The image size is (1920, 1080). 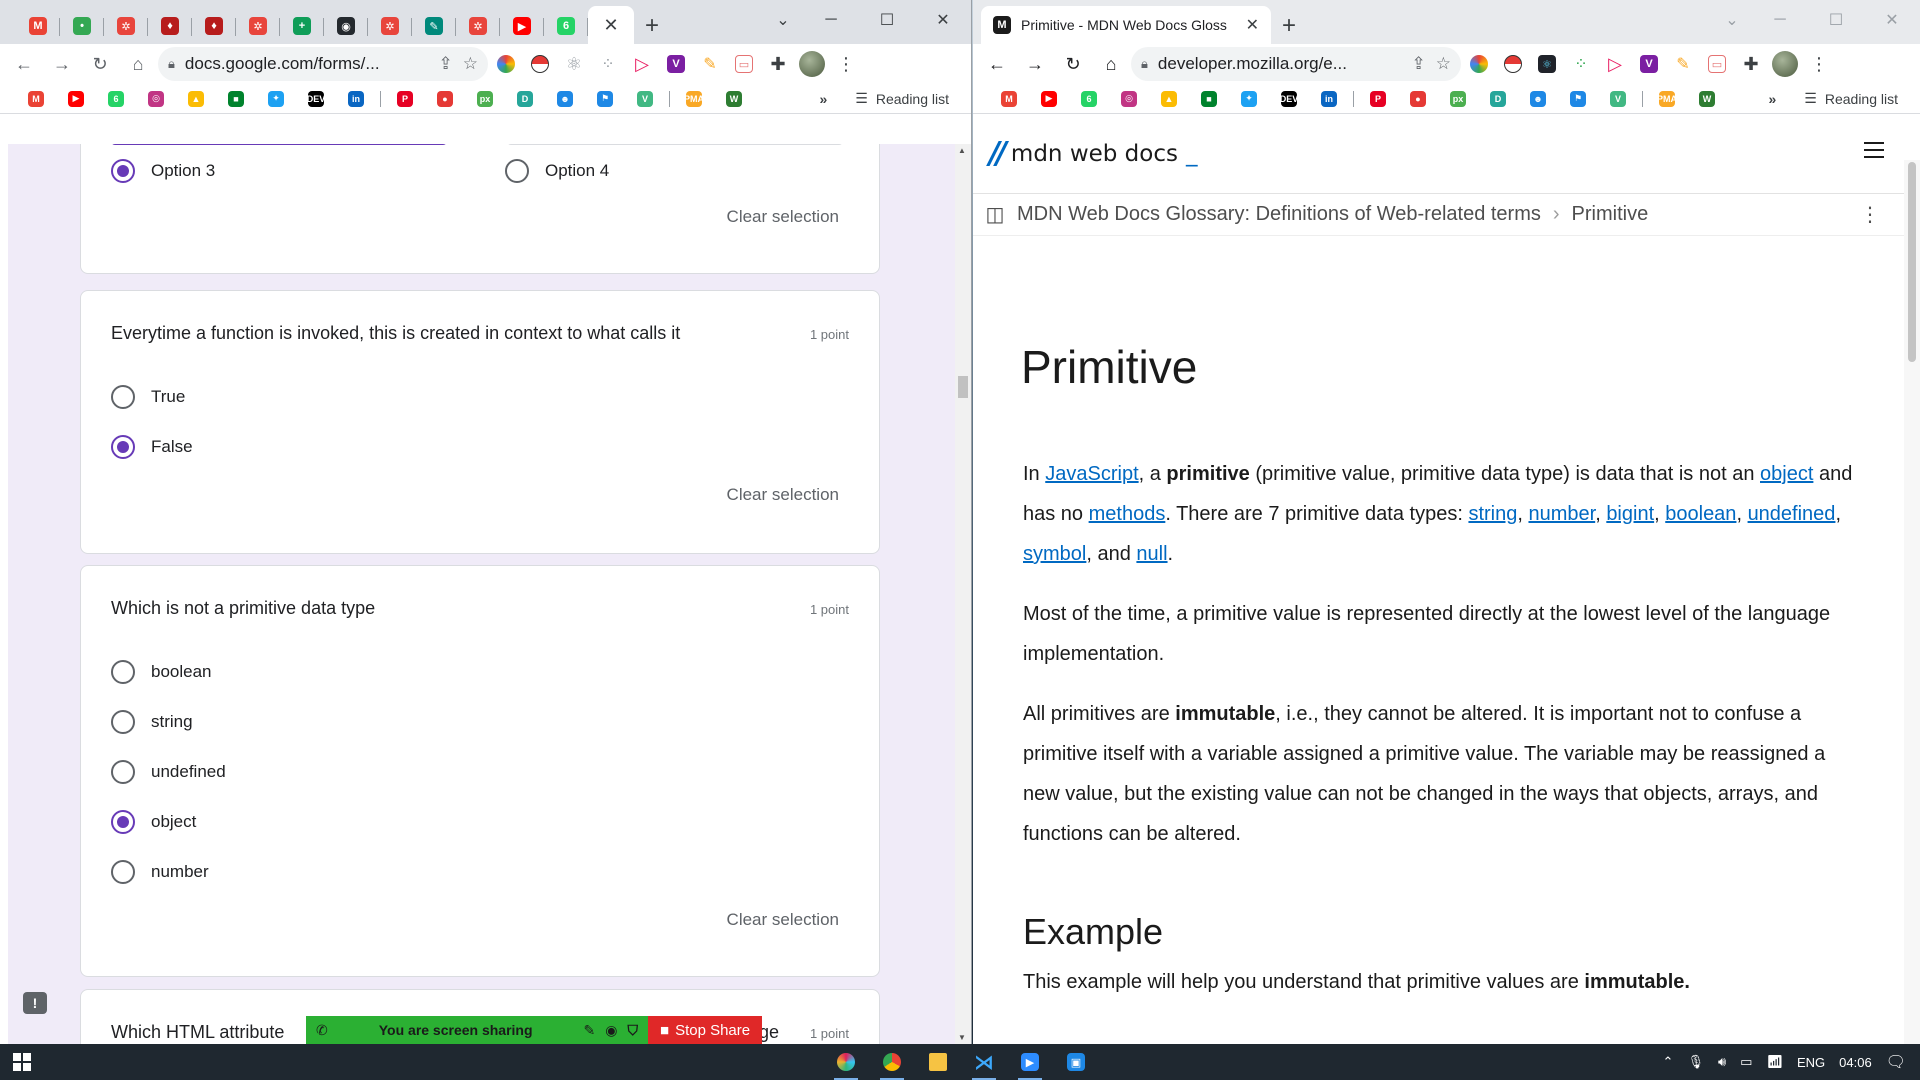 I want to click on report-problem-button: !, so click(x=35, y=1003).